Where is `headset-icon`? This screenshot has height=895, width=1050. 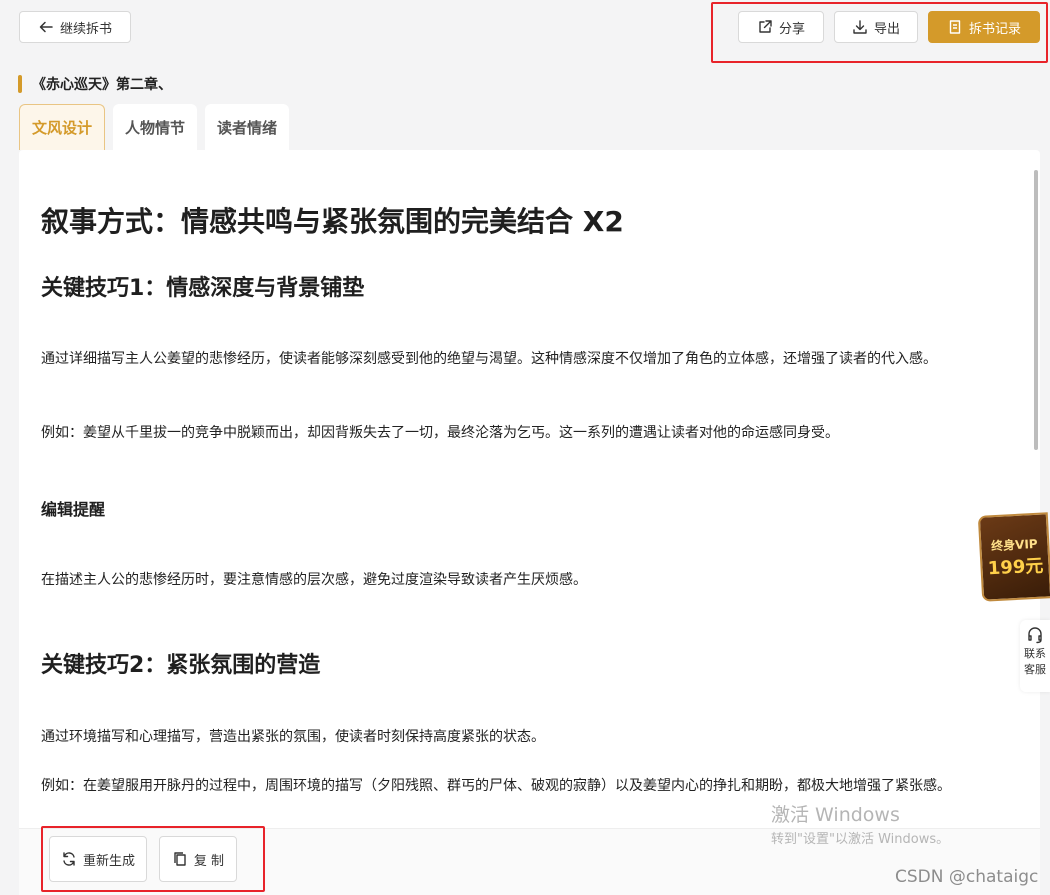
headset-icon is located at coordinates (1035, 635).